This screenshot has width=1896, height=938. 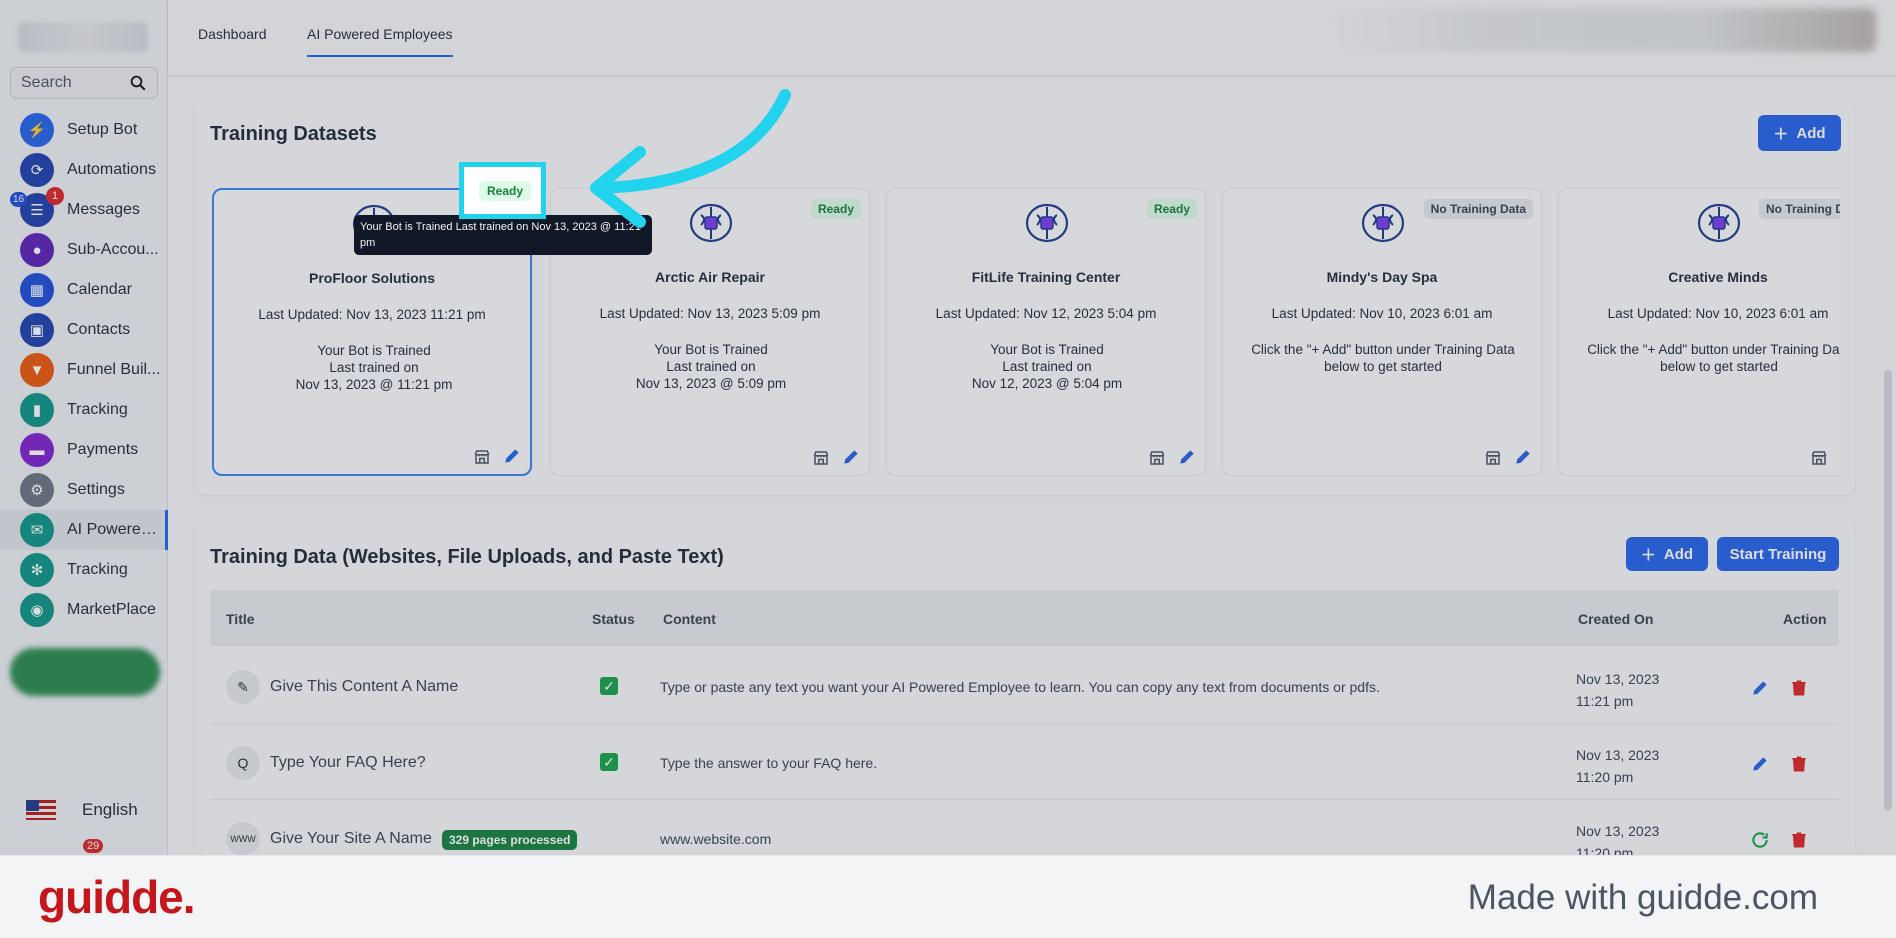 What do you see at coordinates (37, 570) in the screenshot?
I see `network-icon: ✻` at bounding box center [37, 570].